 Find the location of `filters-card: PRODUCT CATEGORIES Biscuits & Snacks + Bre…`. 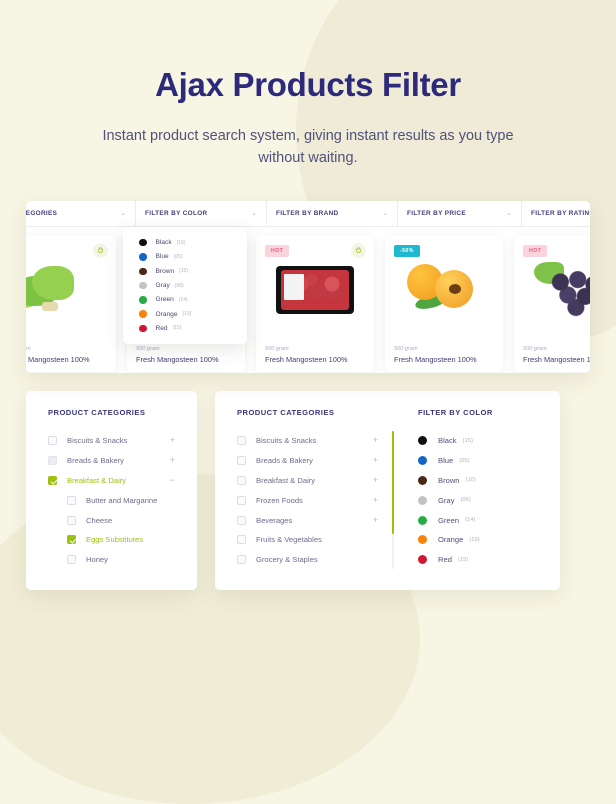

filters-card: PRODUCT CATEGORIES Biscuits & Snacks + Bre… is located at coordinates (387, 490).